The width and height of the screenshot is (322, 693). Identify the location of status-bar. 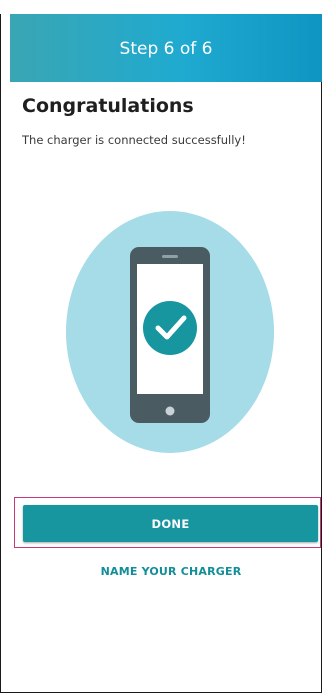
(161, 8).